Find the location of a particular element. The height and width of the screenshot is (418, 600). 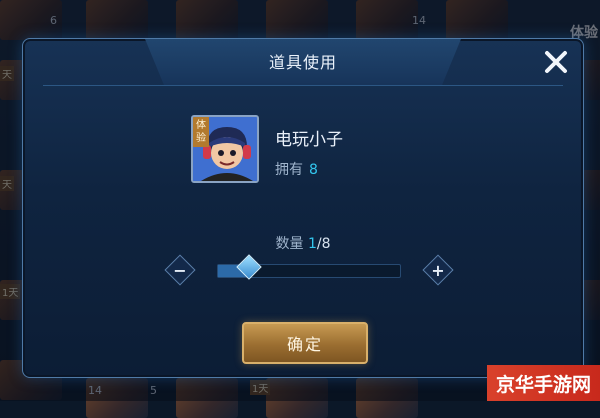

quantity-minus-button: − is located at coordinates (180, 270).